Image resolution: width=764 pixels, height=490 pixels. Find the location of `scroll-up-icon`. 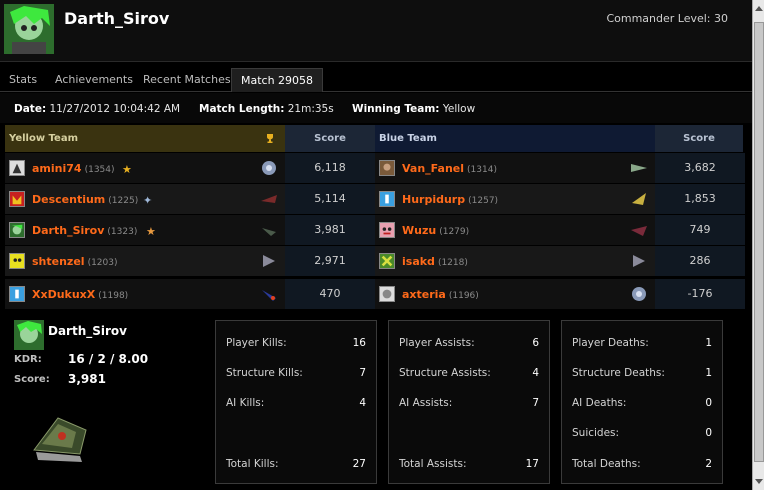

scroll-up-icon is located at coordinates (759, 8).